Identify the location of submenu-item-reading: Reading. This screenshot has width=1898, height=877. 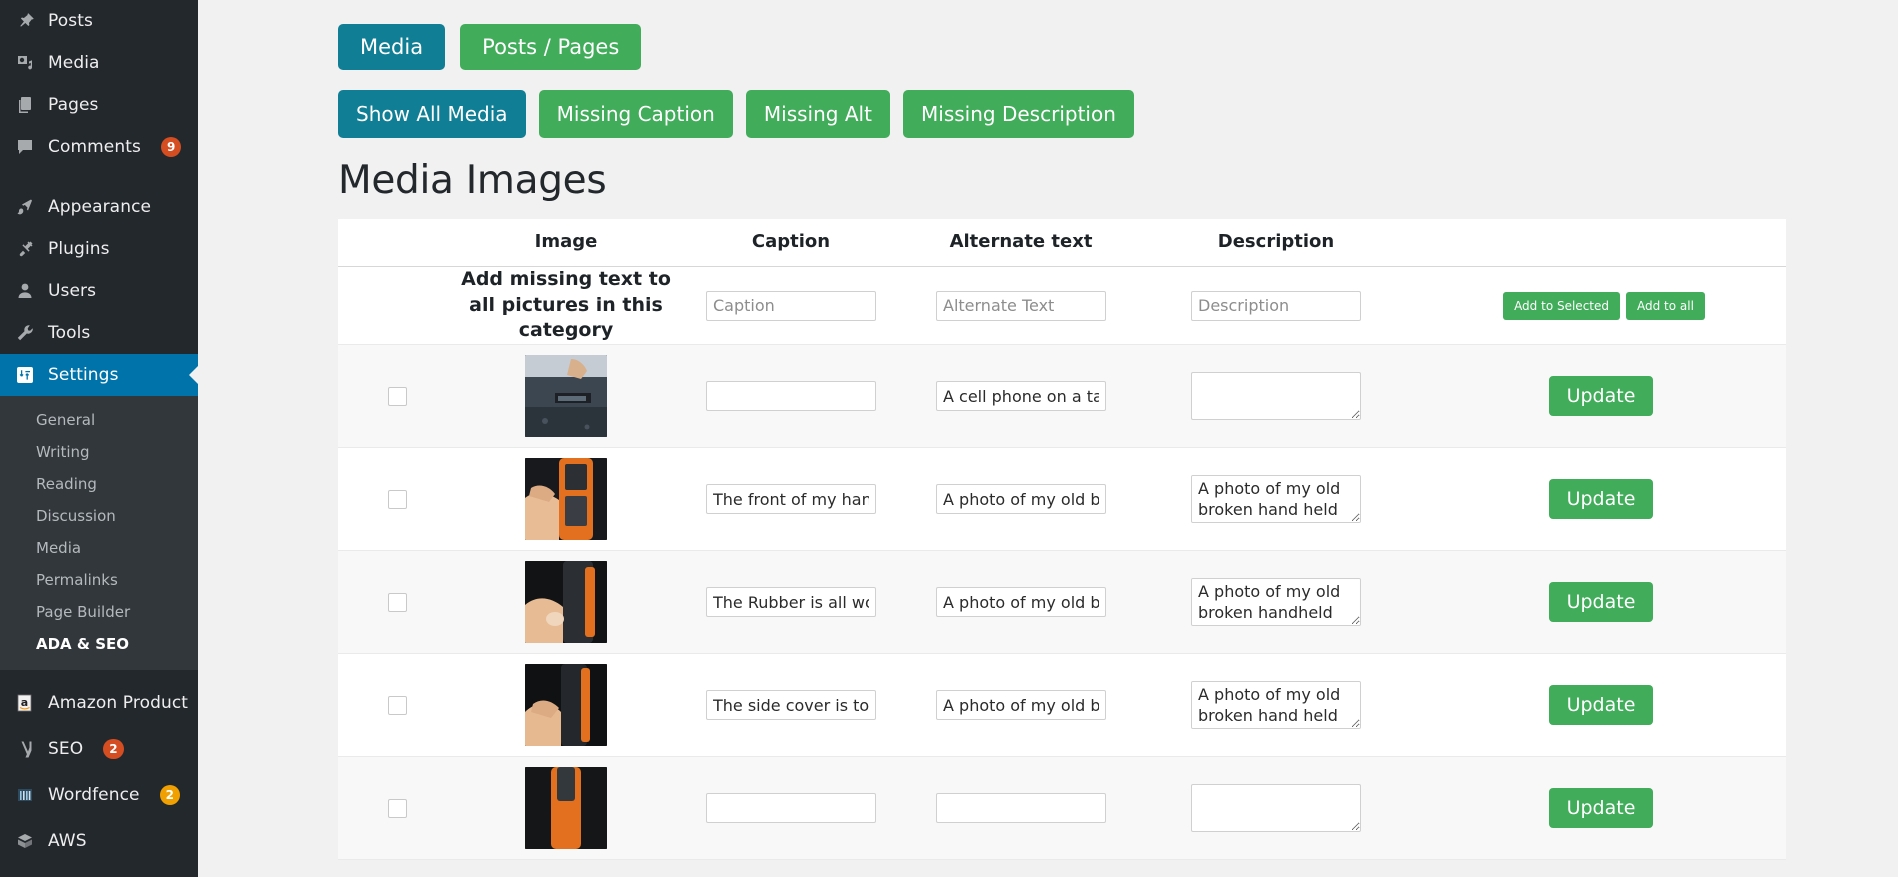
(99, 484).